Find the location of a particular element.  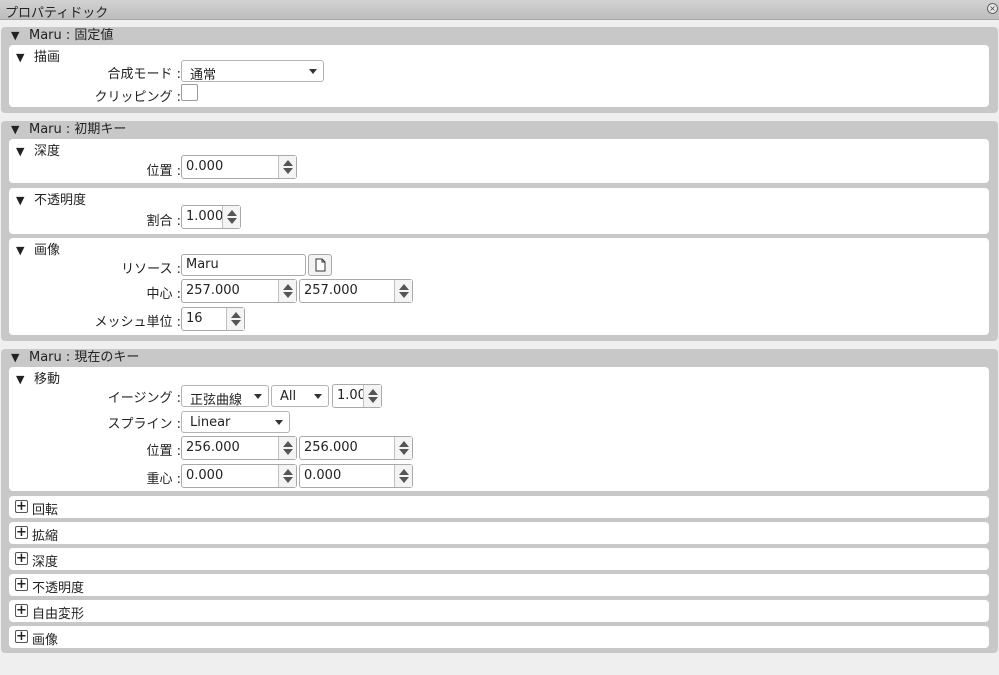

panel-image-header: ▼ 画像 is located at coordinates (38, 248).